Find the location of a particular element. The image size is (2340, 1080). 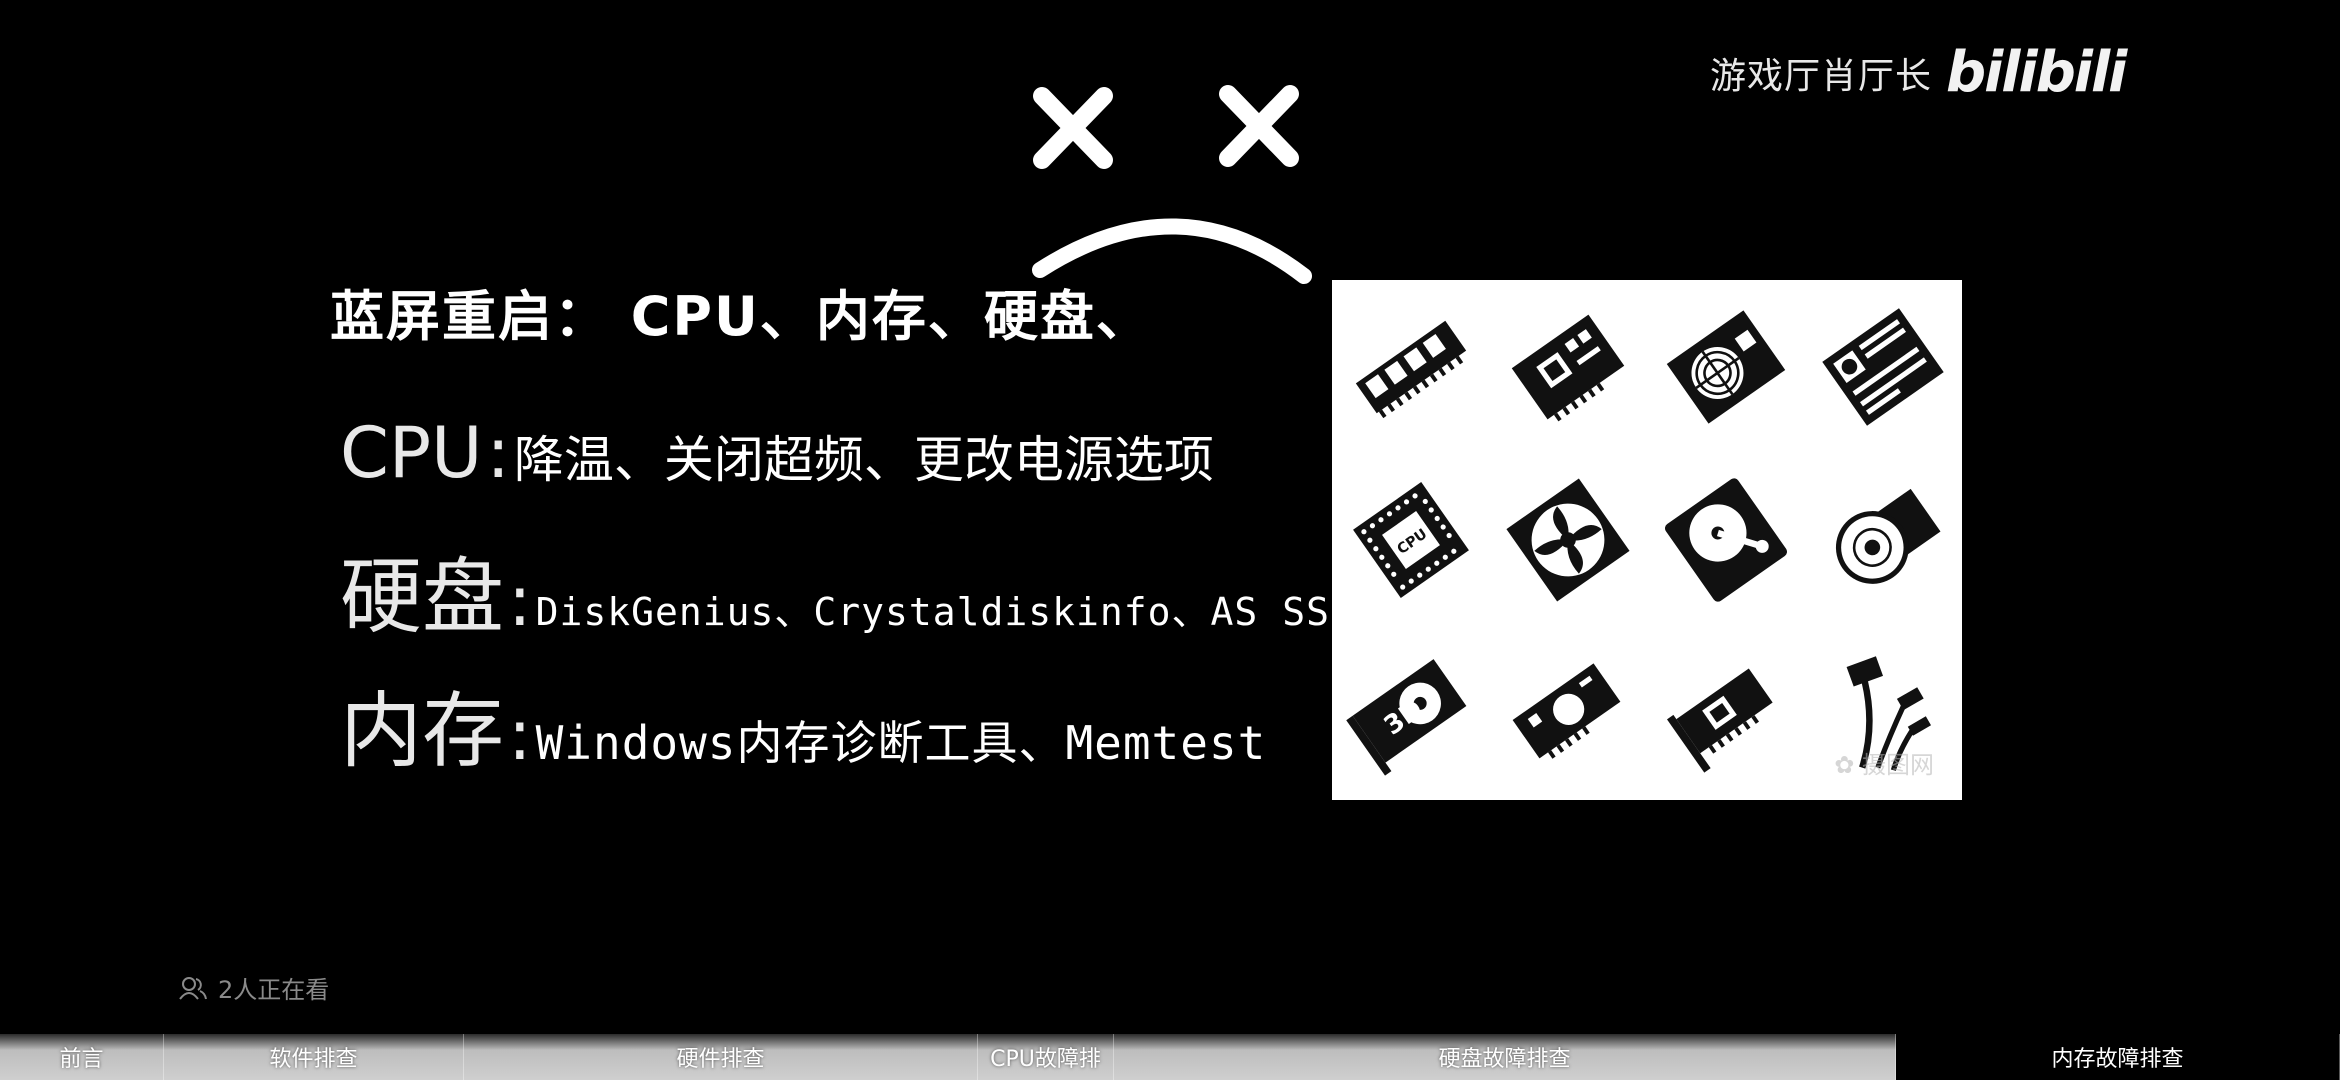

image-watermark: ✿ 摄图网 is located at coordinates (1884, 765).